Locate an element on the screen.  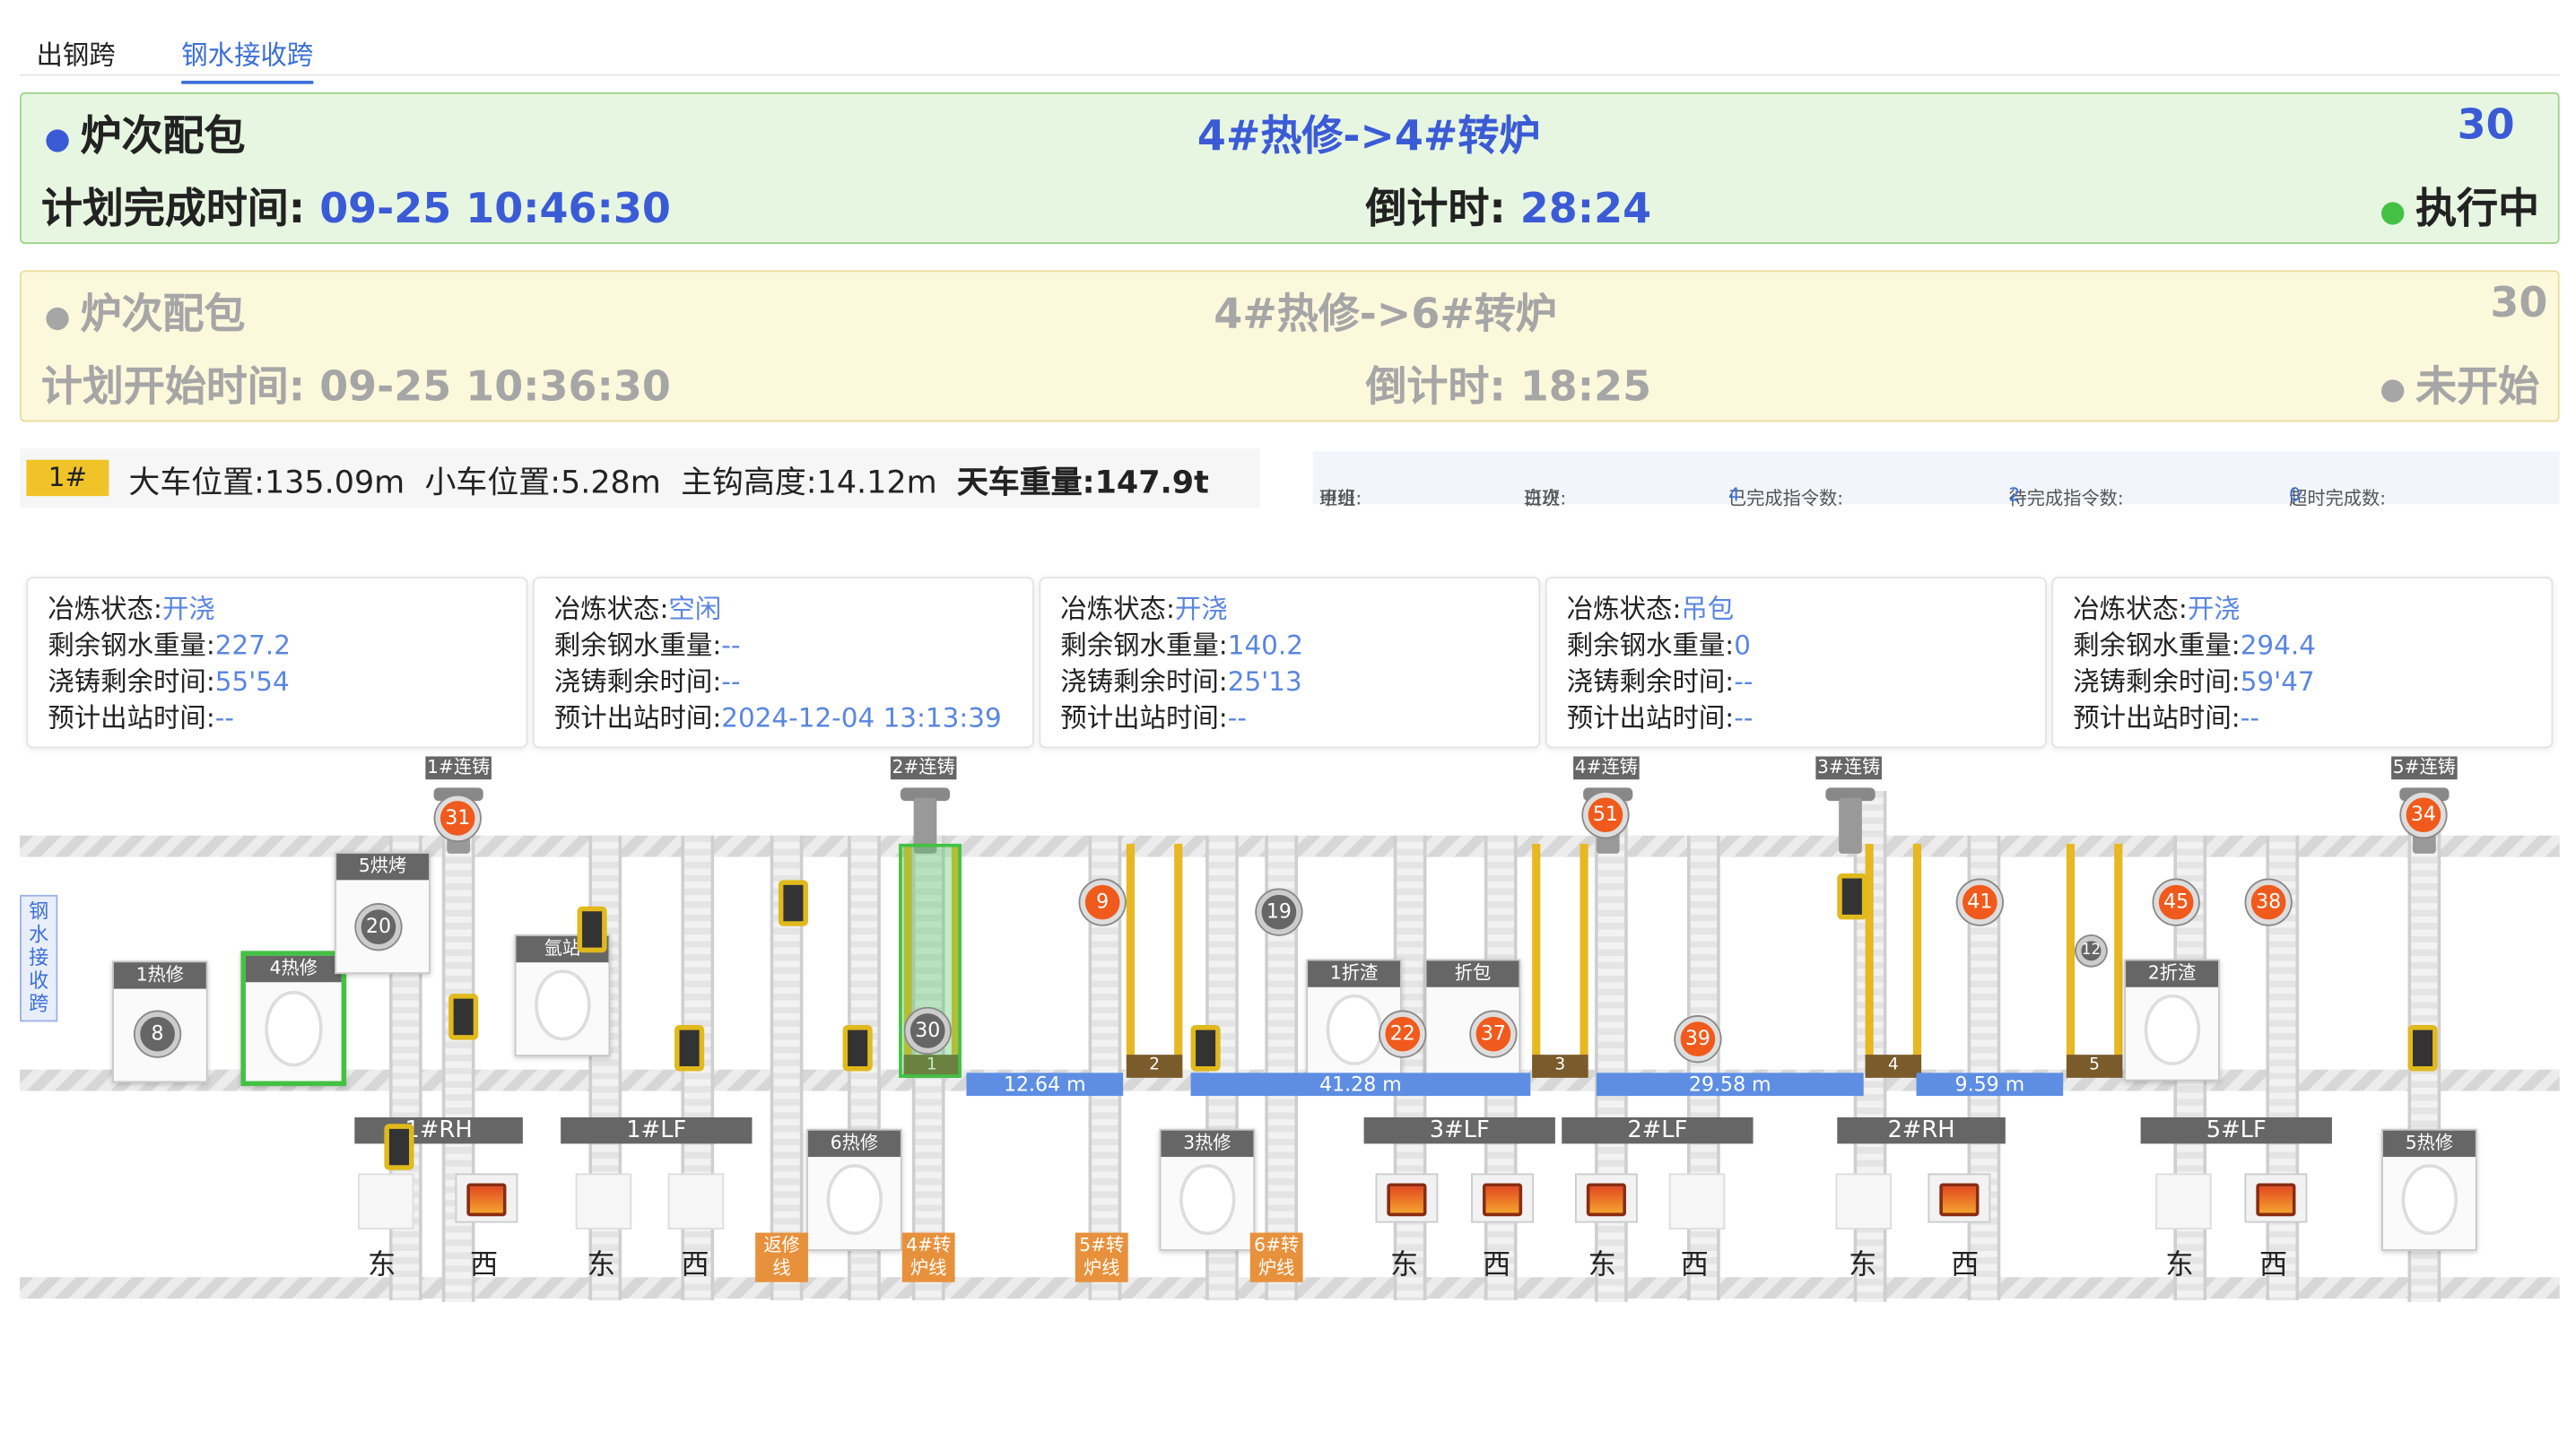
direction-label: 西 is located at coordinates (2273, 1265).